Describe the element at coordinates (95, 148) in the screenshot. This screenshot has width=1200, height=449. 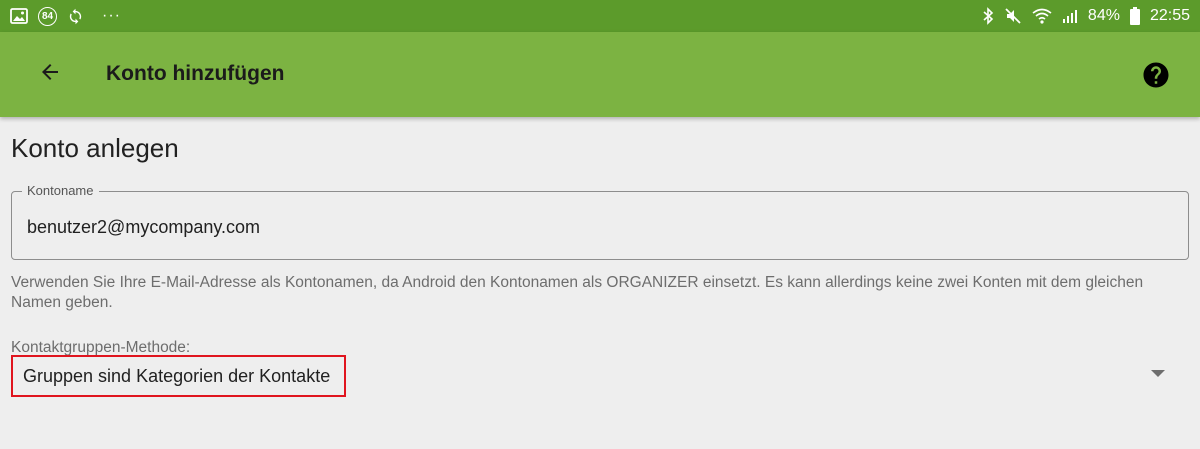
I see `section-title: Konto anlegen` at that location.